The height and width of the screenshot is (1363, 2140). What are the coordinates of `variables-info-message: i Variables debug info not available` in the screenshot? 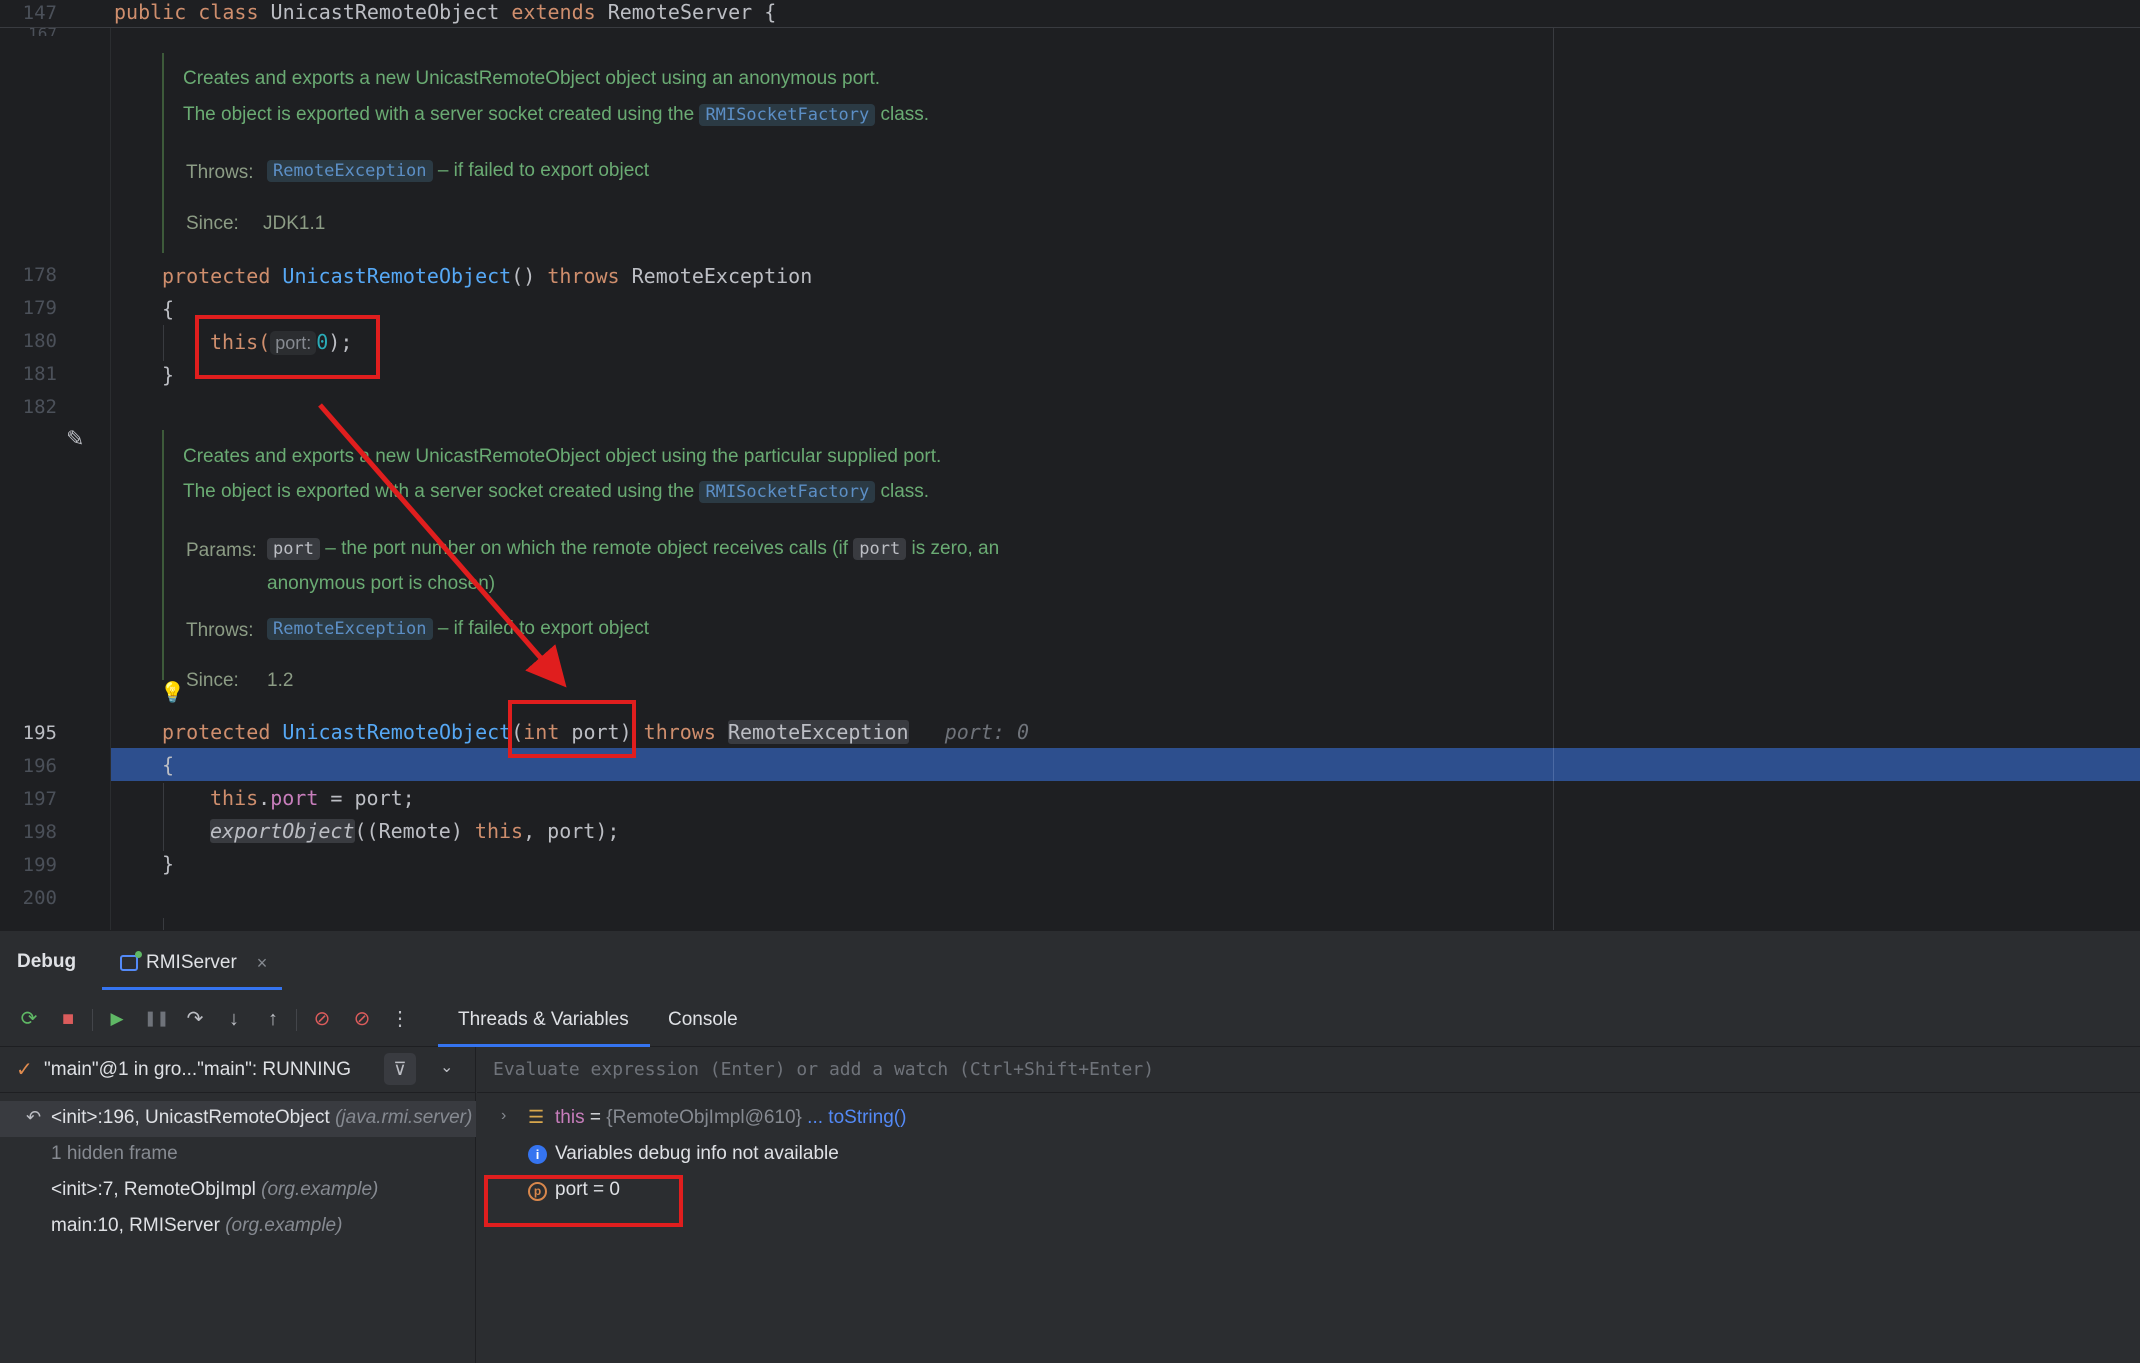 It's located at (1308, 1155).